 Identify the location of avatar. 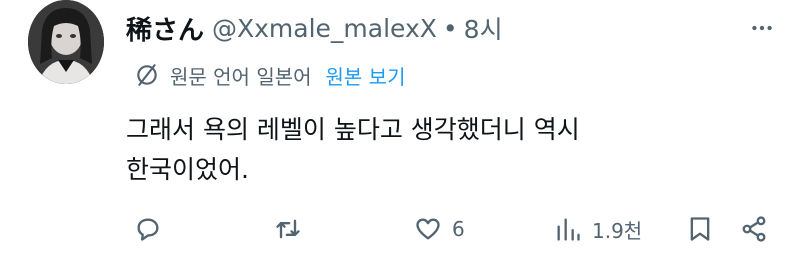
(66, 42).